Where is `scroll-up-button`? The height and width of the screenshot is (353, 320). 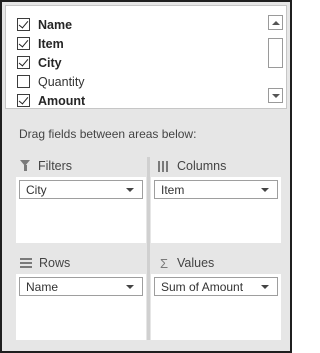 scroll-up-button is located at coordinates (275, 22).